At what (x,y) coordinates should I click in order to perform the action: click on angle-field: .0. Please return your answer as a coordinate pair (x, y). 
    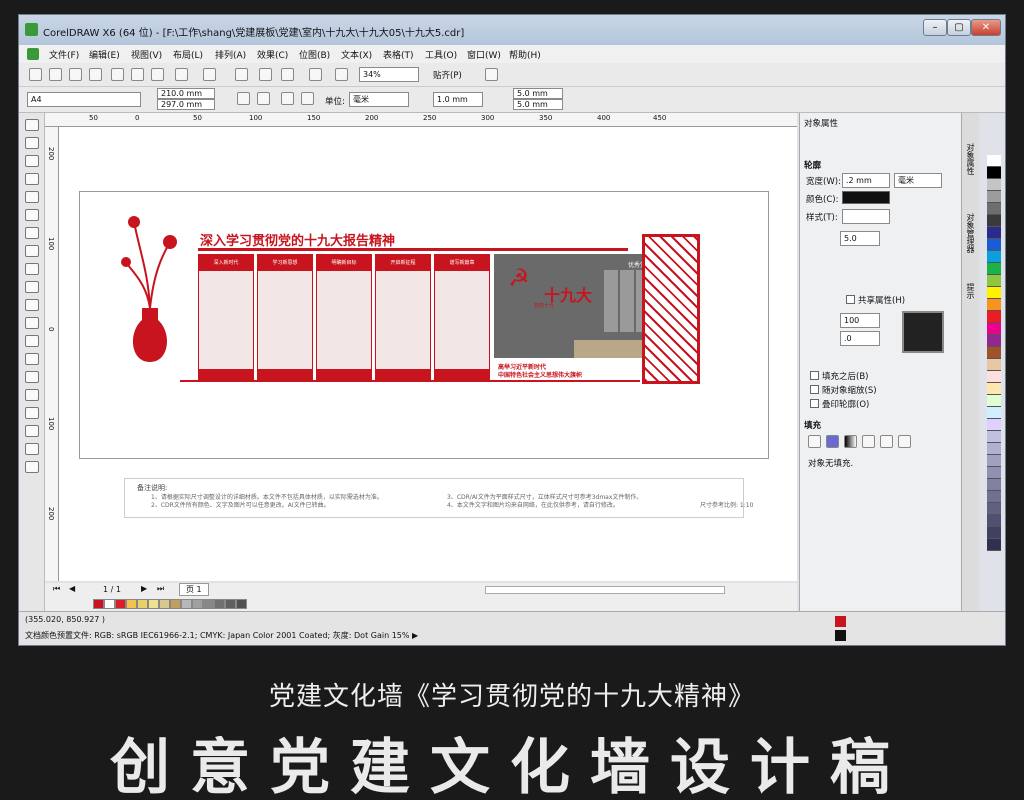
    Looking at the image, I should click on (860, 338).